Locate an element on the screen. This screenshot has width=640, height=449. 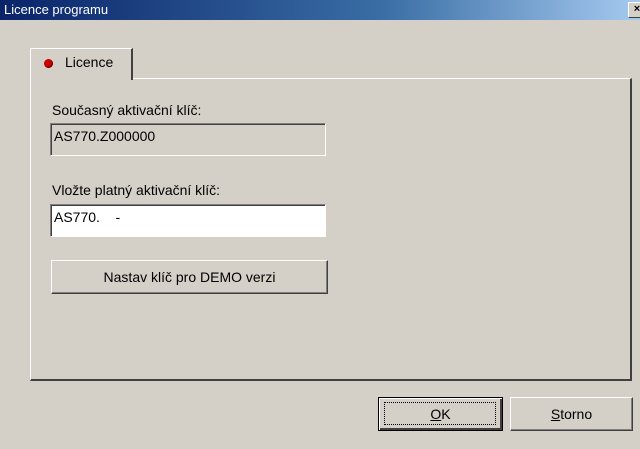
cancel-button: Storno is located at coordinates (571, 414).